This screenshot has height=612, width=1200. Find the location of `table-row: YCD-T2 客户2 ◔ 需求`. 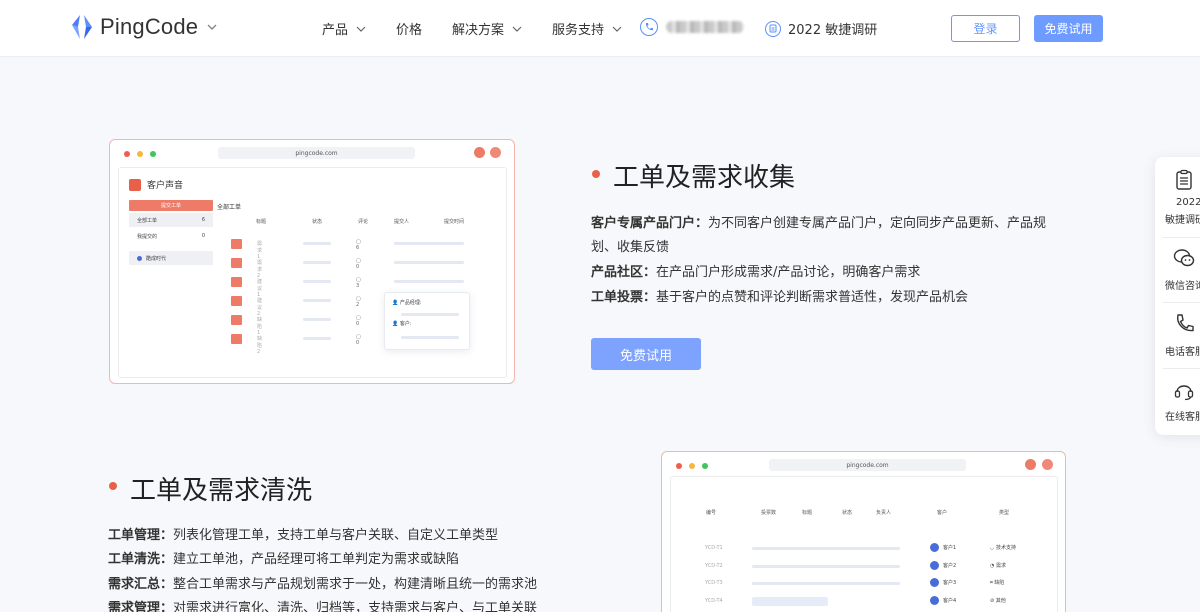

table-row: YCD-T2 客户2 ◔ 需求 is located at coordinates (863, 567).